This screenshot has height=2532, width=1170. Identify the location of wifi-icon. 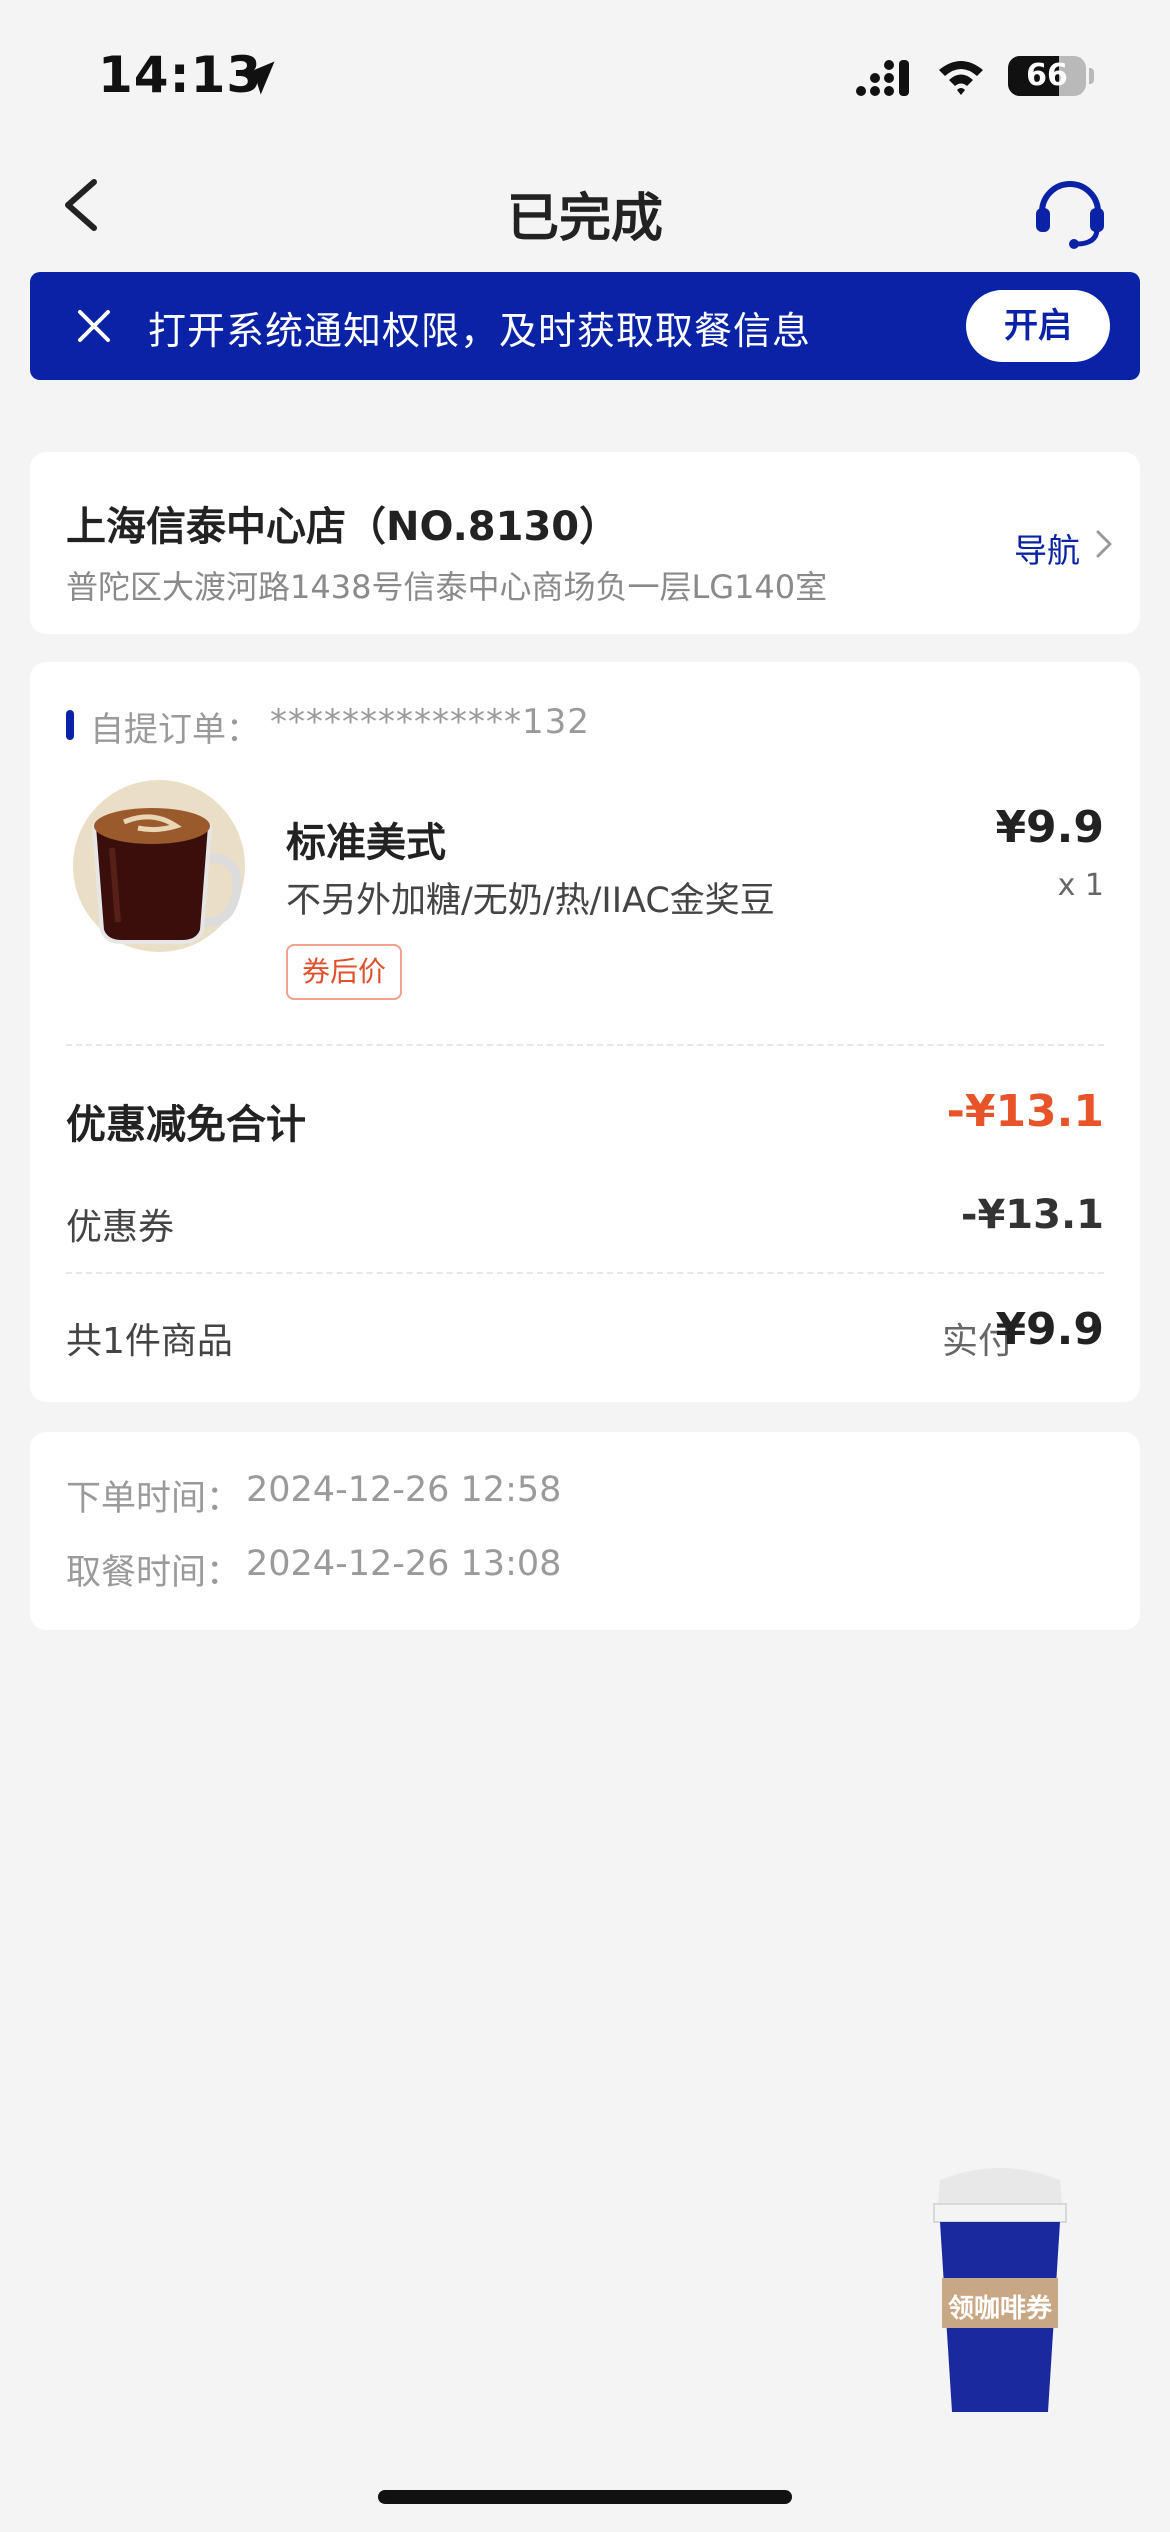
(961, 78).